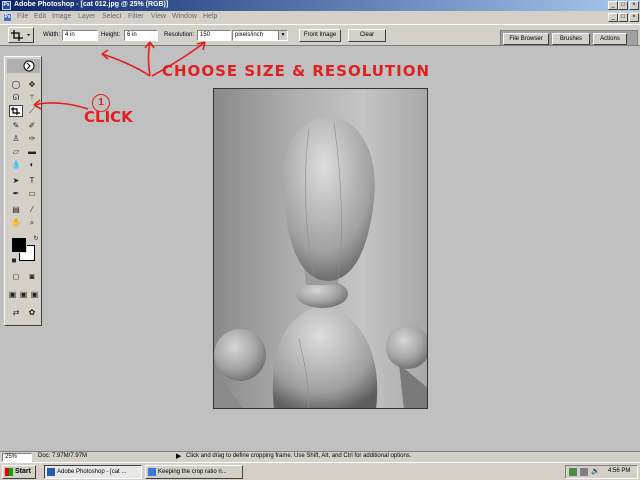 The height and width of the screenshot is (480, 640). I want to click on menu-view: View, so click(158, 16).